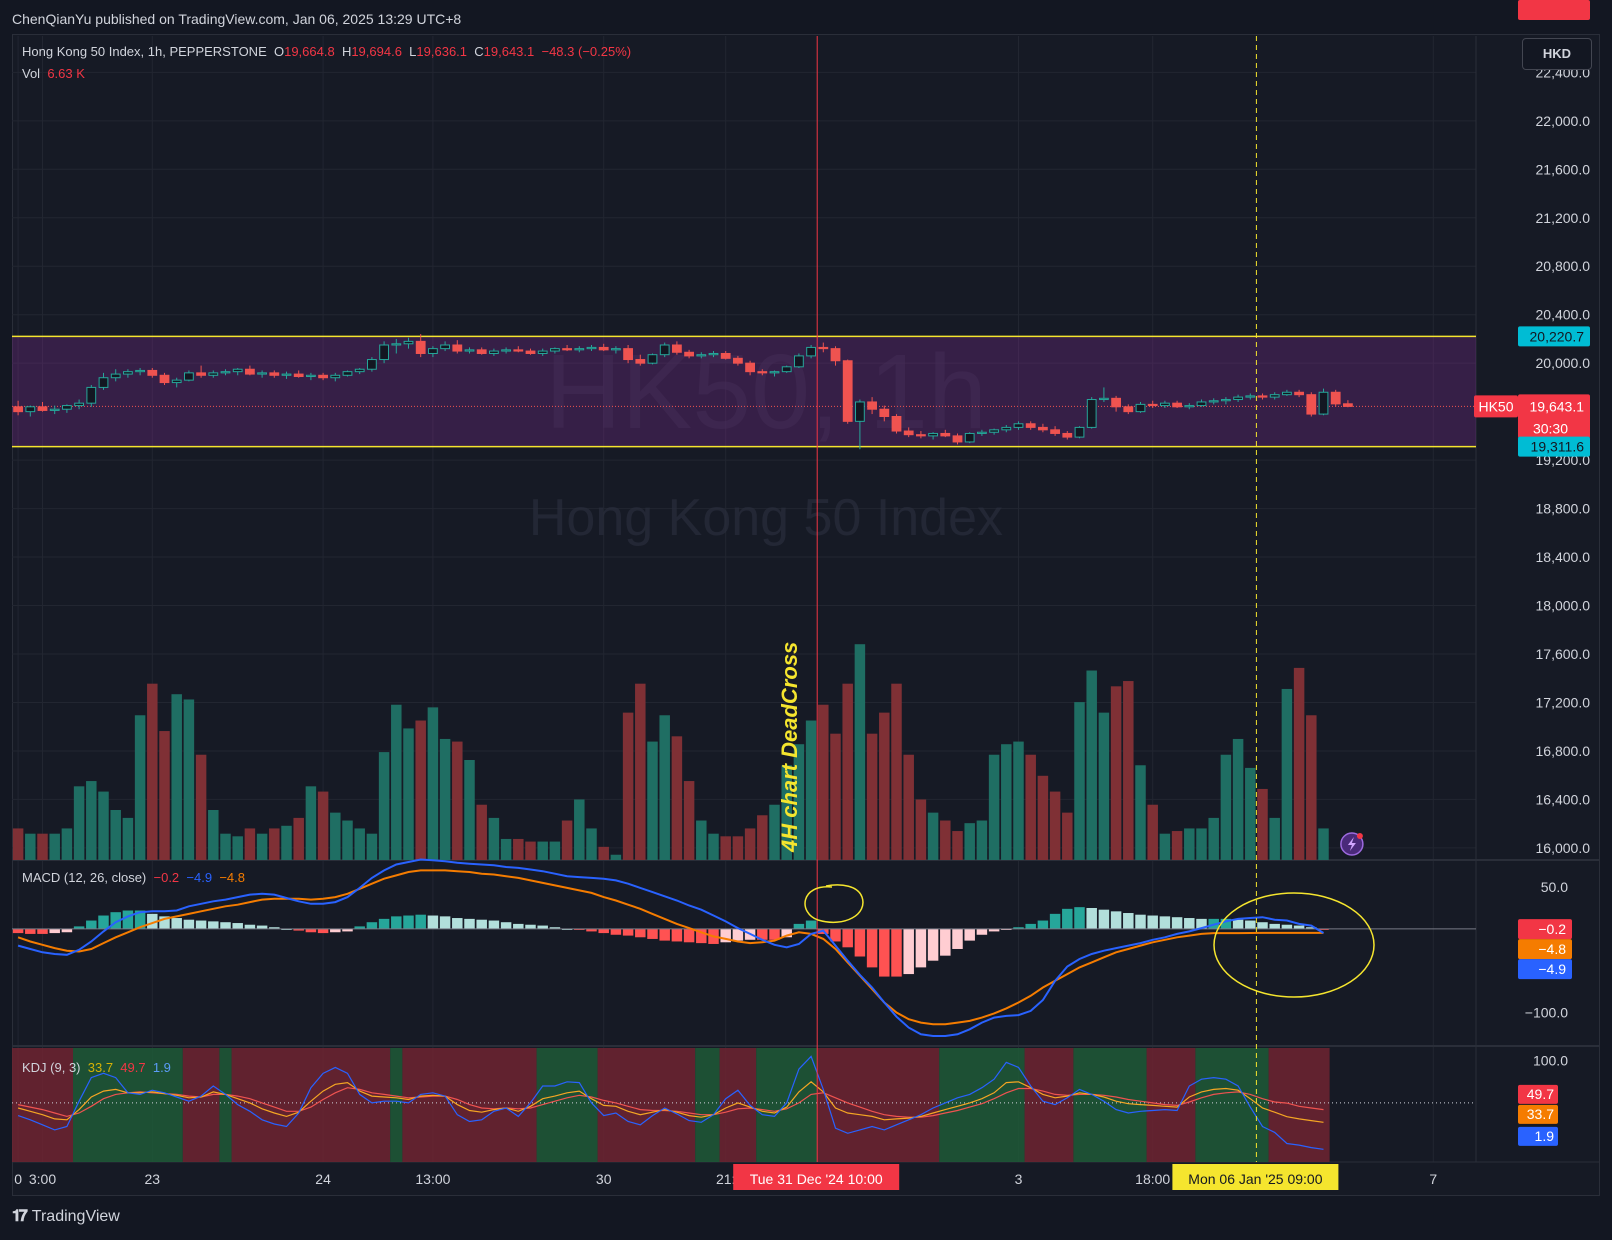 The image size is (1612, 1240). Describe the element at coordinates (1557, 54) in the screenshot. I see `currency-button: HKD` at that location.